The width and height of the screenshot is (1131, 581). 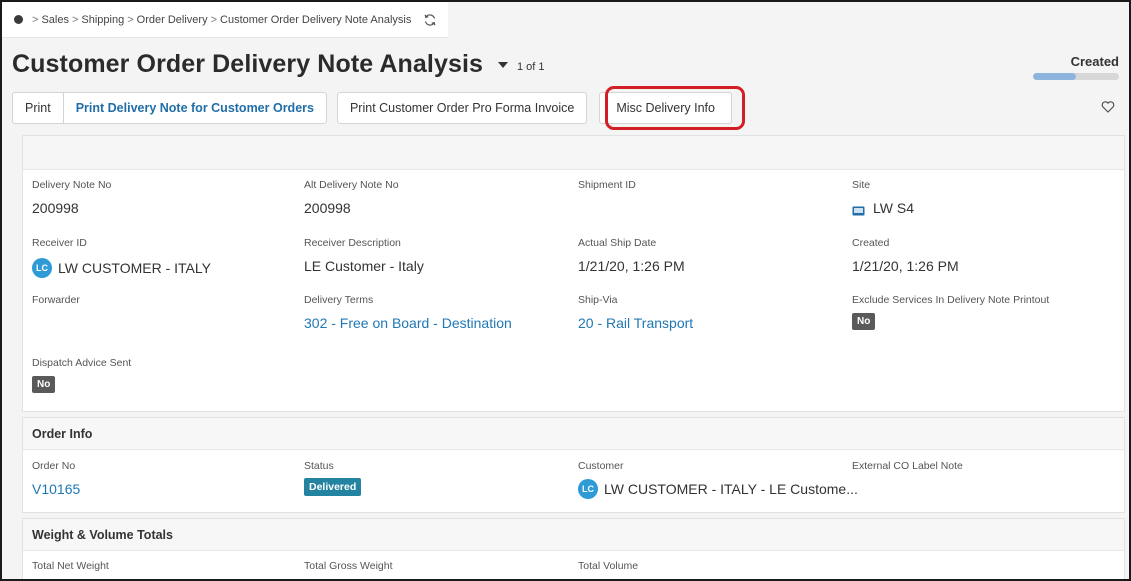 What do you see at coordinates (134, 268) in the screenshot?
I see `receiver-id-value: LW CUSTOMER - ITALY` at bounding box center [134, 268].